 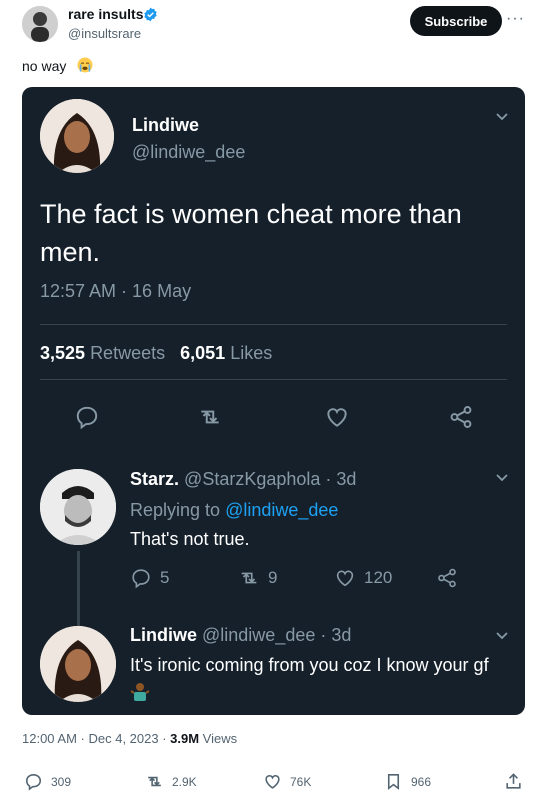 I want to click on thread-line, so click(x=78, y=589).